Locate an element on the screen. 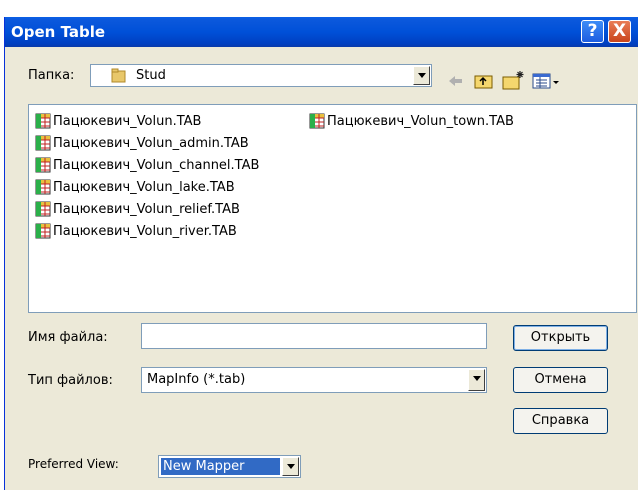 This screenshot has width=638, height=490. file-name: Пацюкевич_Volun_admin.TAB is located at coordinates (151, 143).